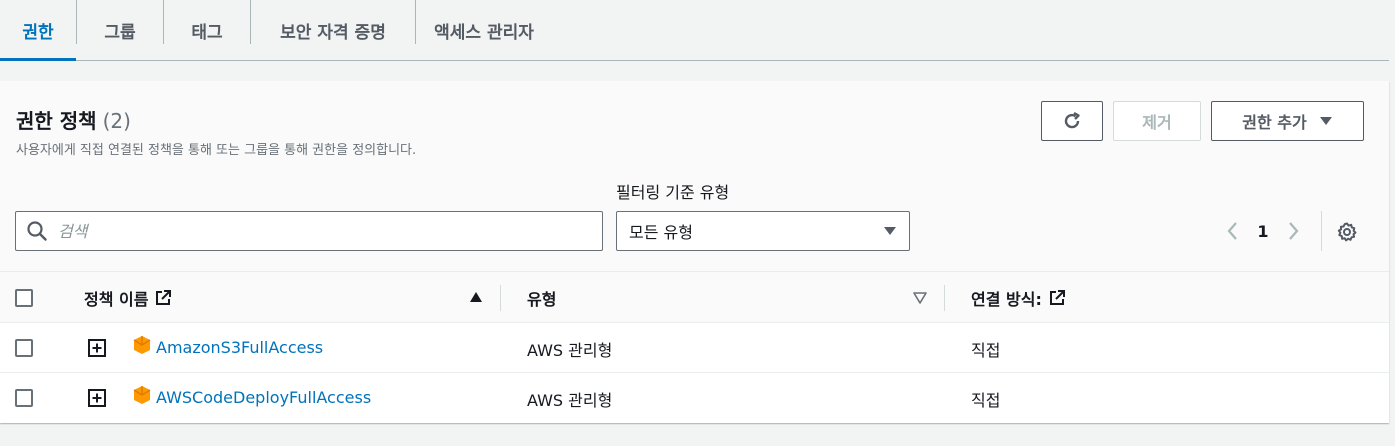  I want to click on pagination: 1, so click(1263, 231).